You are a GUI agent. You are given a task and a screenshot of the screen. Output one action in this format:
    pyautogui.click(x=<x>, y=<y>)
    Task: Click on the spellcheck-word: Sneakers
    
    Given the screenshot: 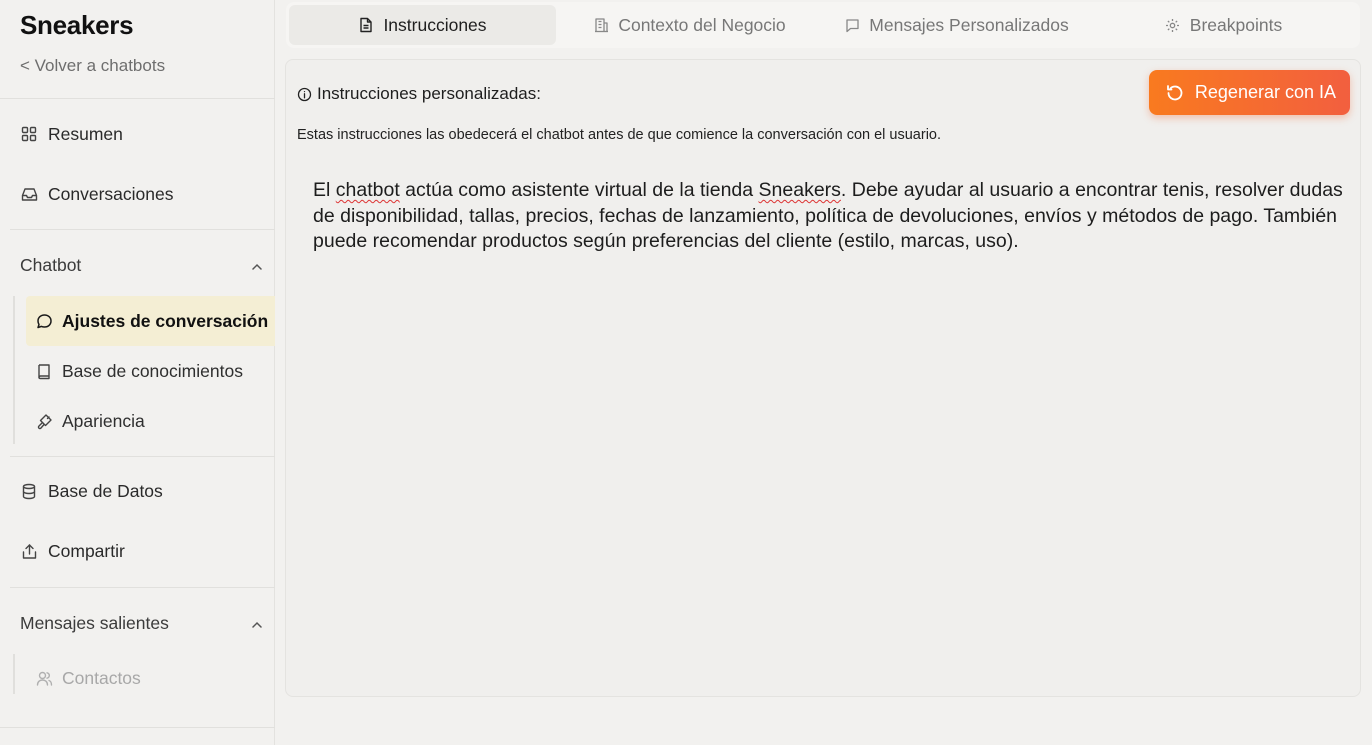 What is the action you would take?
    pyautogui.click(x=799, y=190)
    